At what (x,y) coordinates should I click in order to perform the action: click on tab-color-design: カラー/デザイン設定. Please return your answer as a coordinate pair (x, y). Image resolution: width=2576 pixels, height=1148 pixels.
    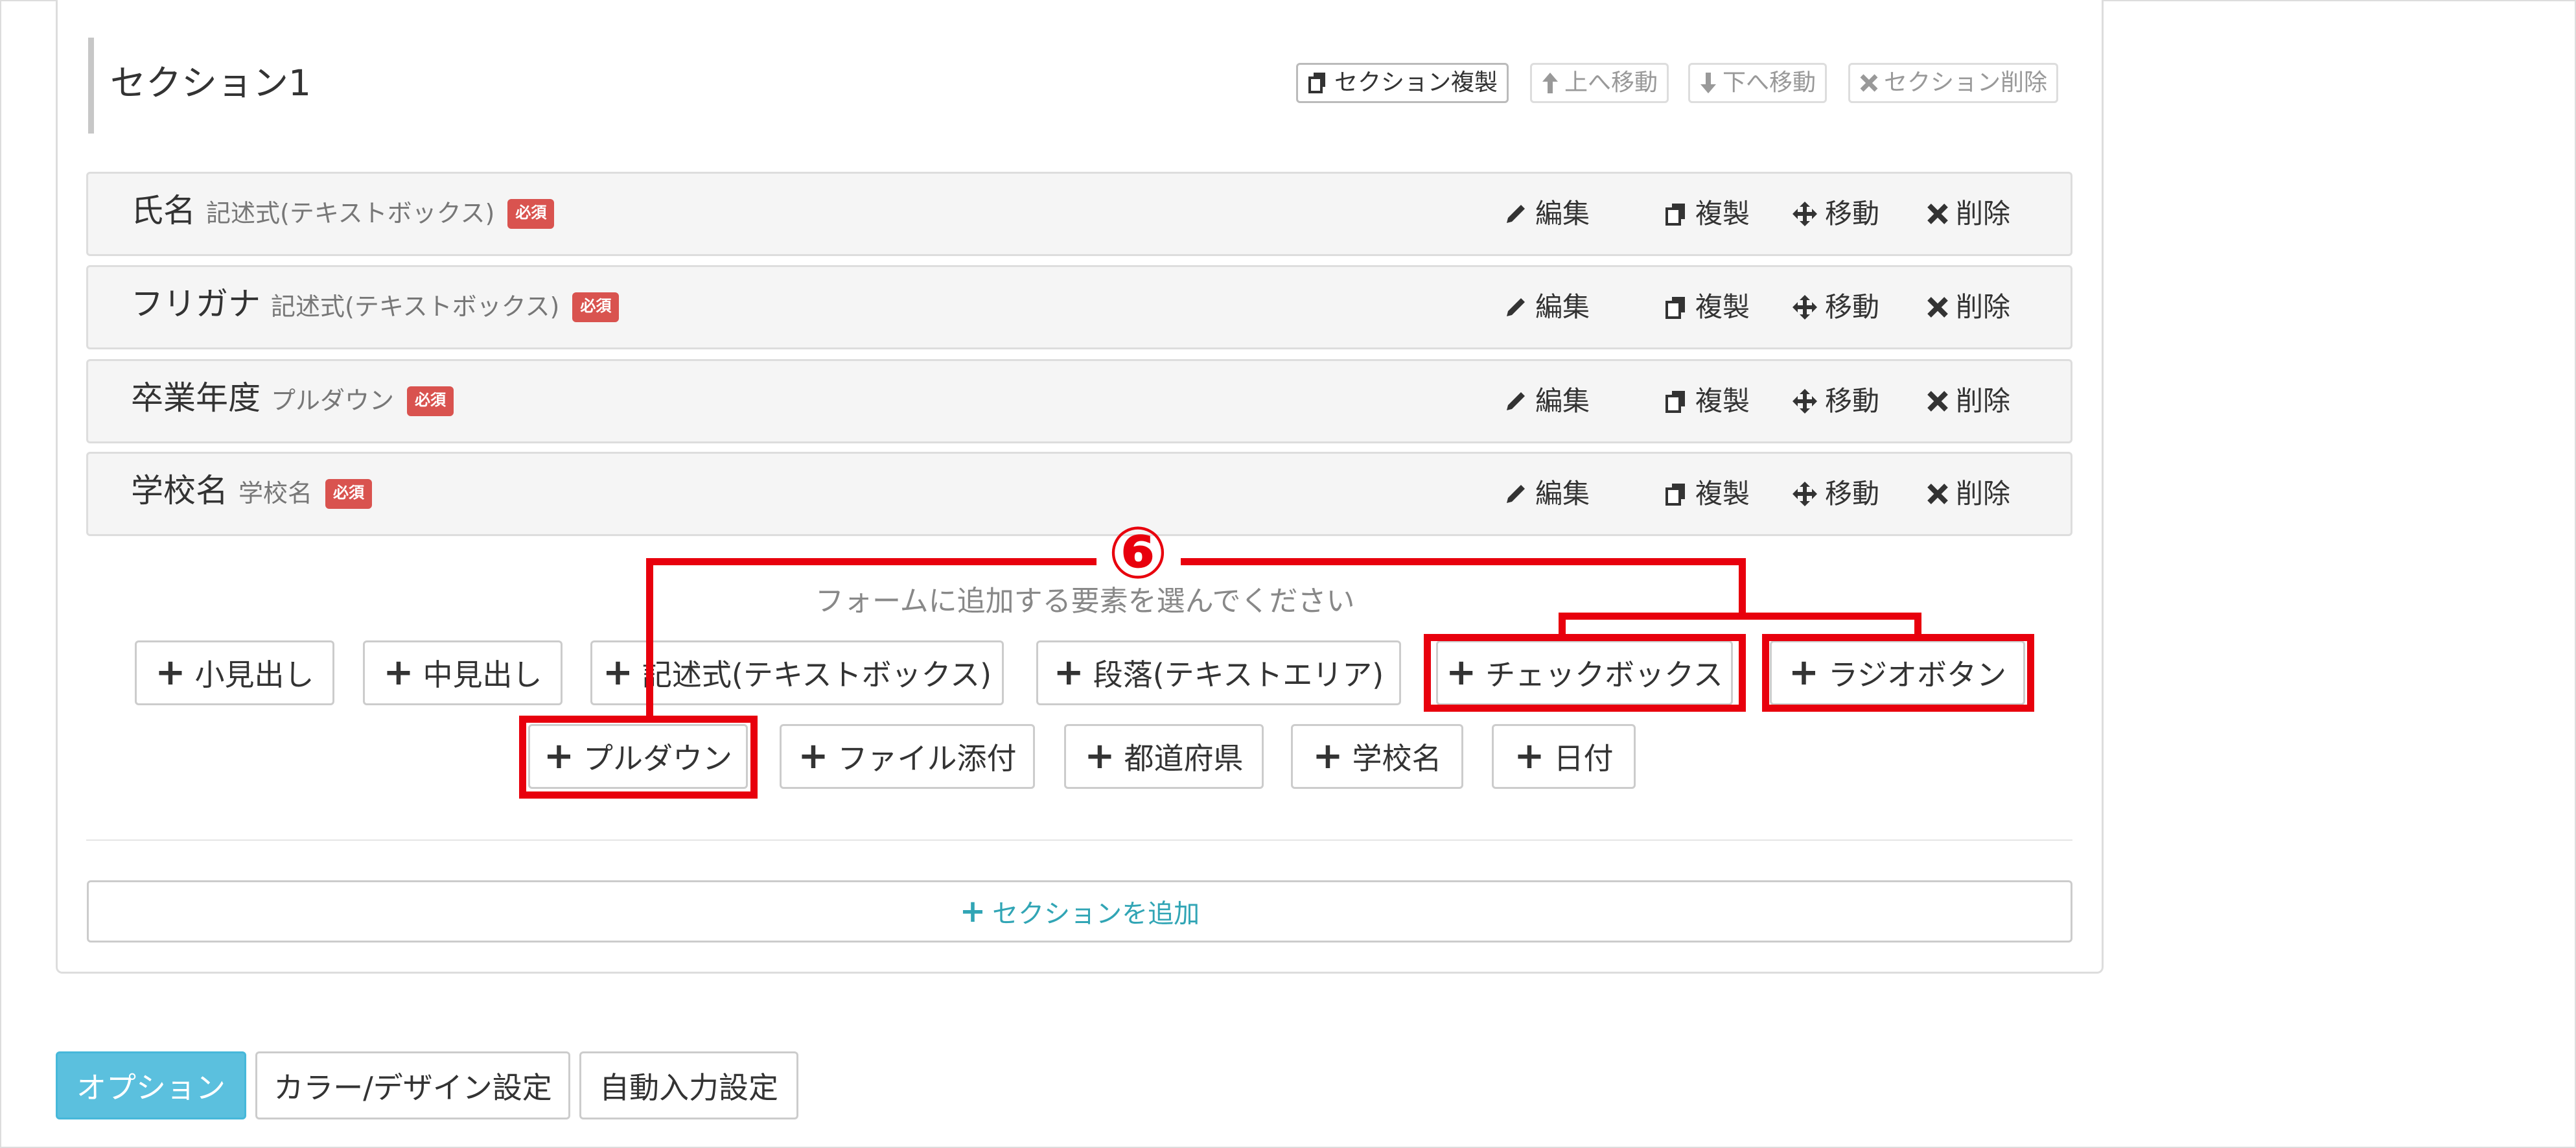
    Looking at the image, I should click on (413, 1085).